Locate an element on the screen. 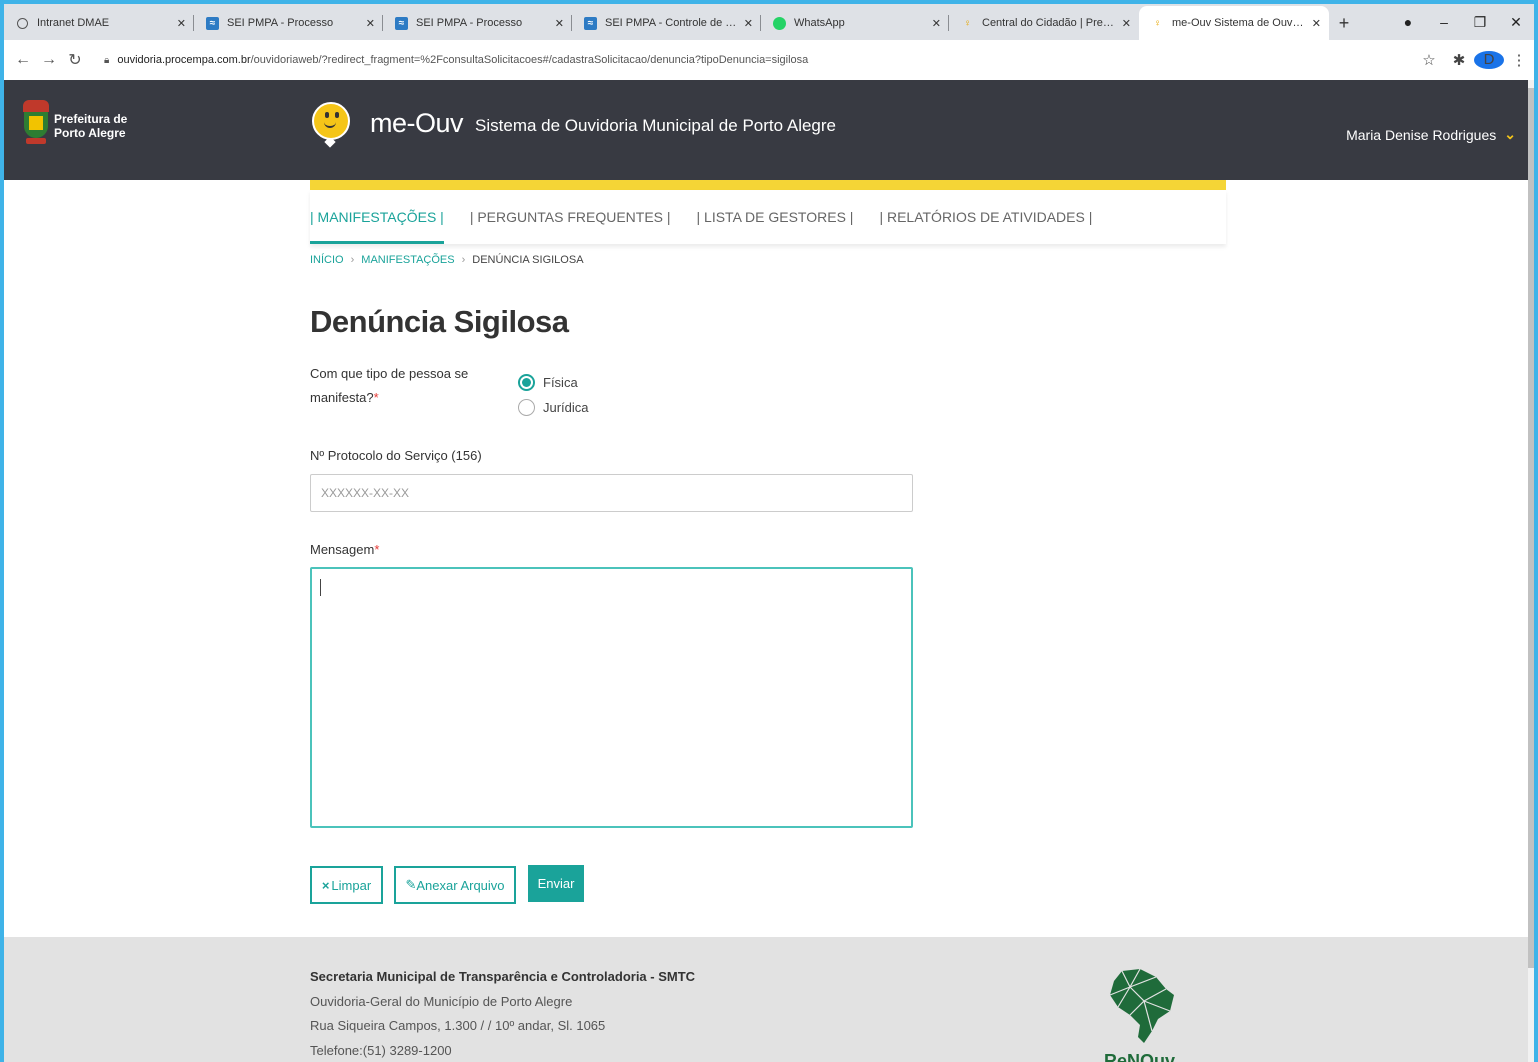 The width and height of the screenshot is (1538, 1062). logo-line1: Prefeitura de is located at coordinates (91, 119).